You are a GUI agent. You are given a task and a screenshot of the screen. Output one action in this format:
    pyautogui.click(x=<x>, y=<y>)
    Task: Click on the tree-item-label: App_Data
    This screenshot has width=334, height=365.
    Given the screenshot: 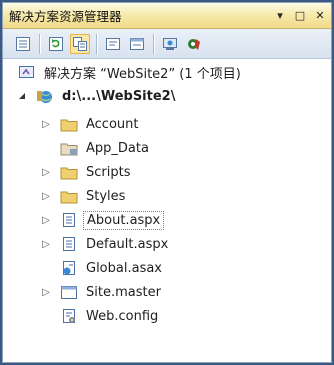 What is the action you would take?
    pyautogui.click(x=117, y=148)
    